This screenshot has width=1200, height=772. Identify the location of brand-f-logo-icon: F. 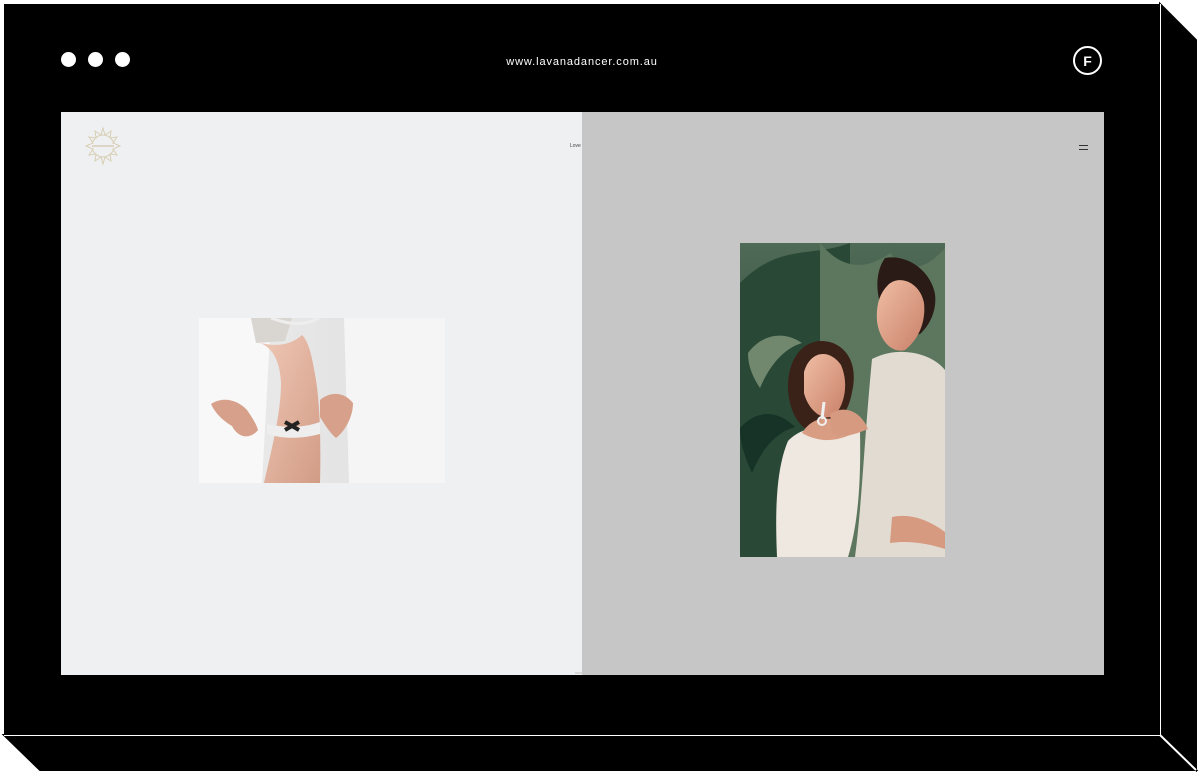
(1087, 60).